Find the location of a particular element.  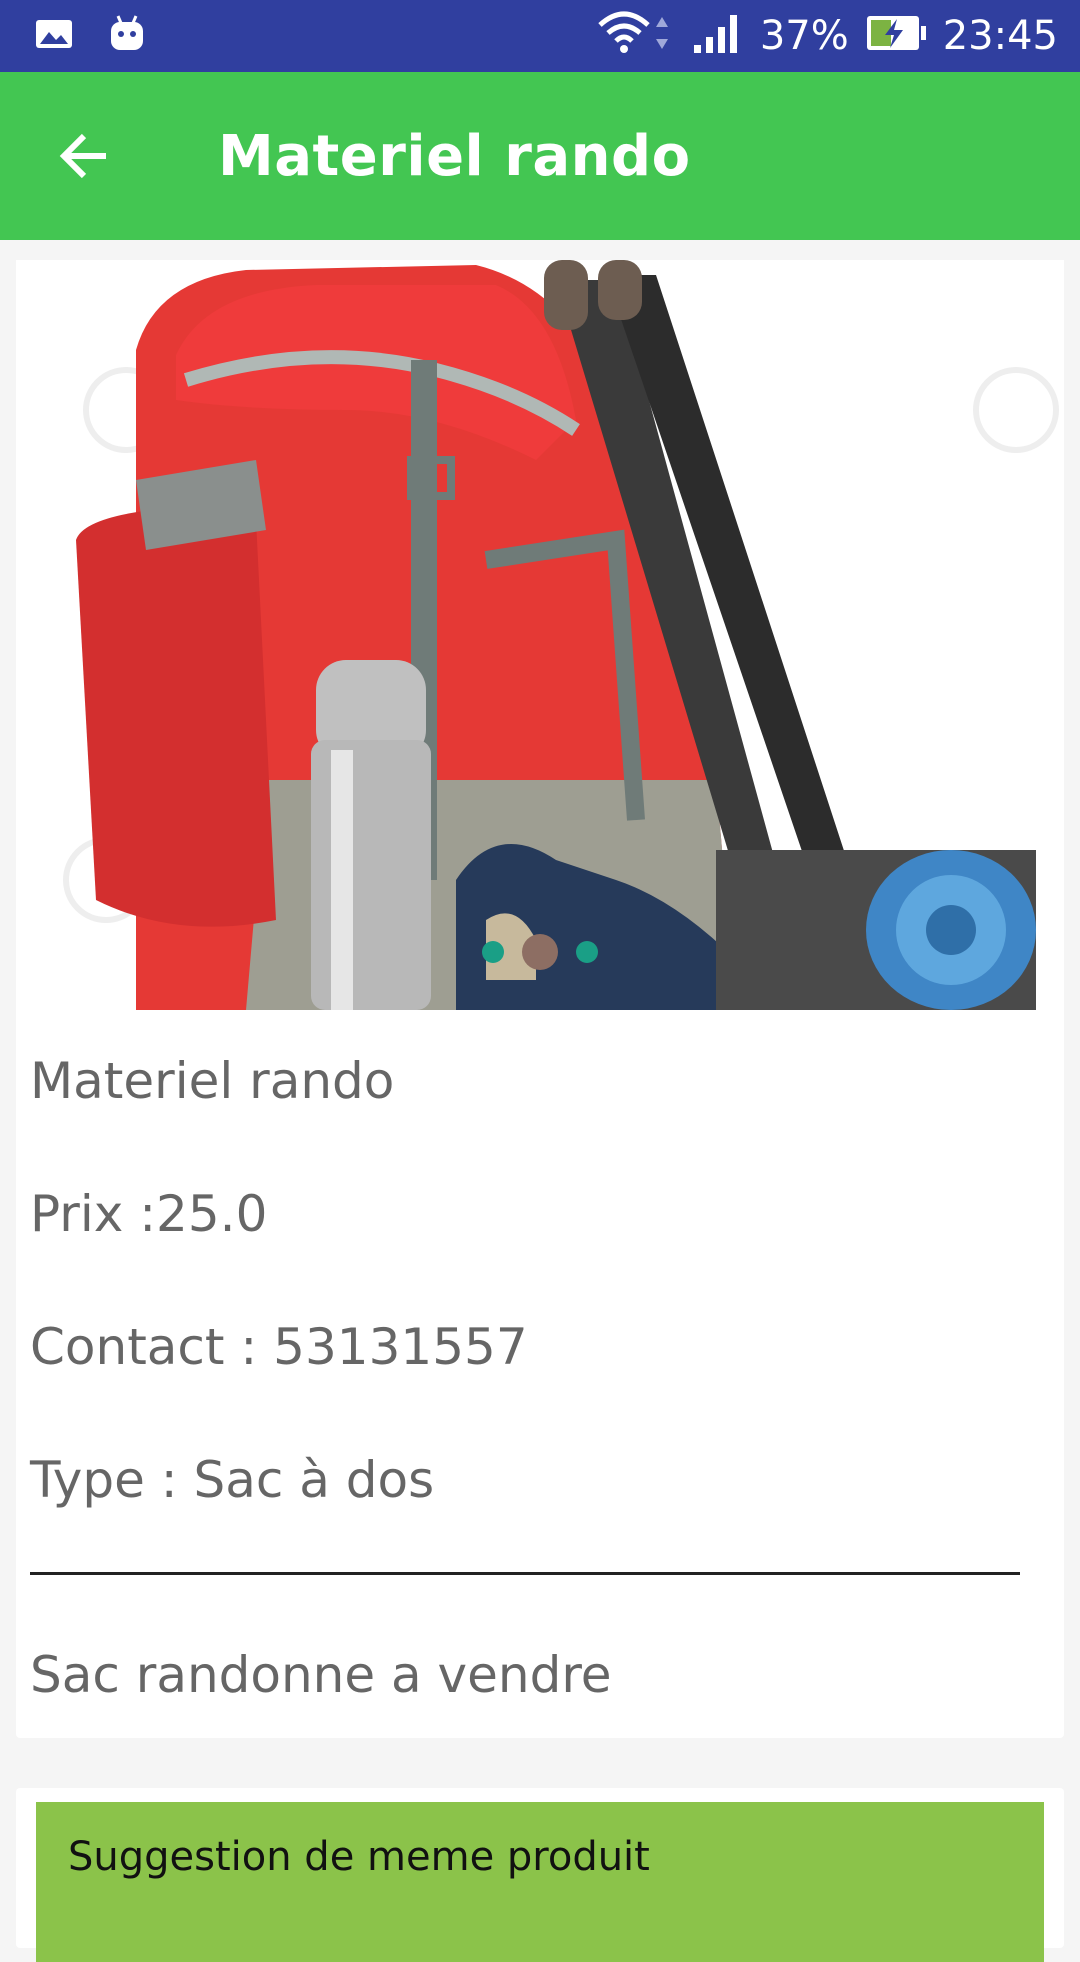

back-button is located at coordinates (84, 156).